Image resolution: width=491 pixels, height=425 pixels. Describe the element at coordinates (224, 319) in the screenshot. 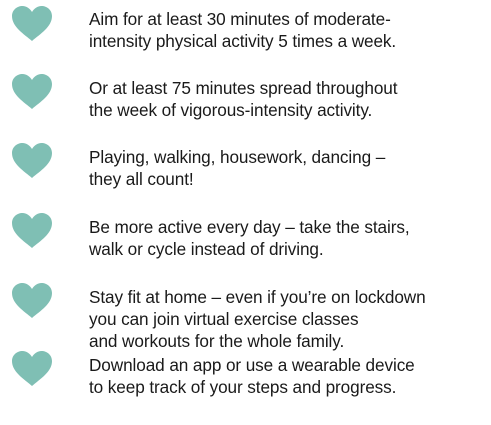

I see `tip-line: you can join virtual exercise classes` at that location.